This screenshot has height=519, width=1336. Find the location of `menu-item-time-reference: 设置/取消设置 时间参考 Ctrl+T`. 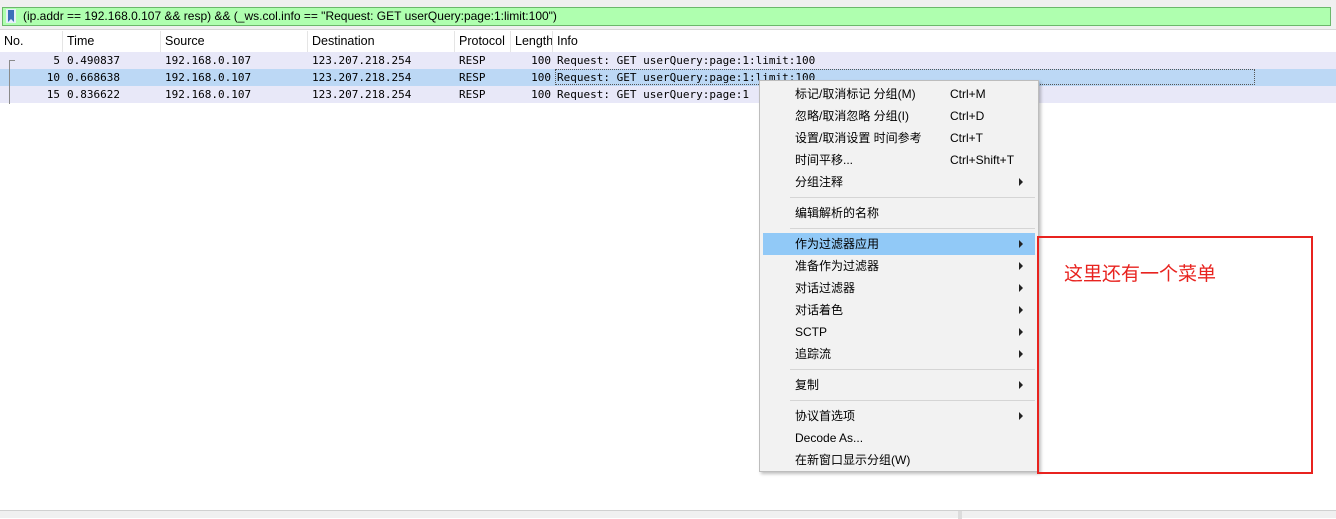

menu-item-time-reference: 设置/取消设置 时间参考 Ctrl+T is located at coordinates (899, 138).